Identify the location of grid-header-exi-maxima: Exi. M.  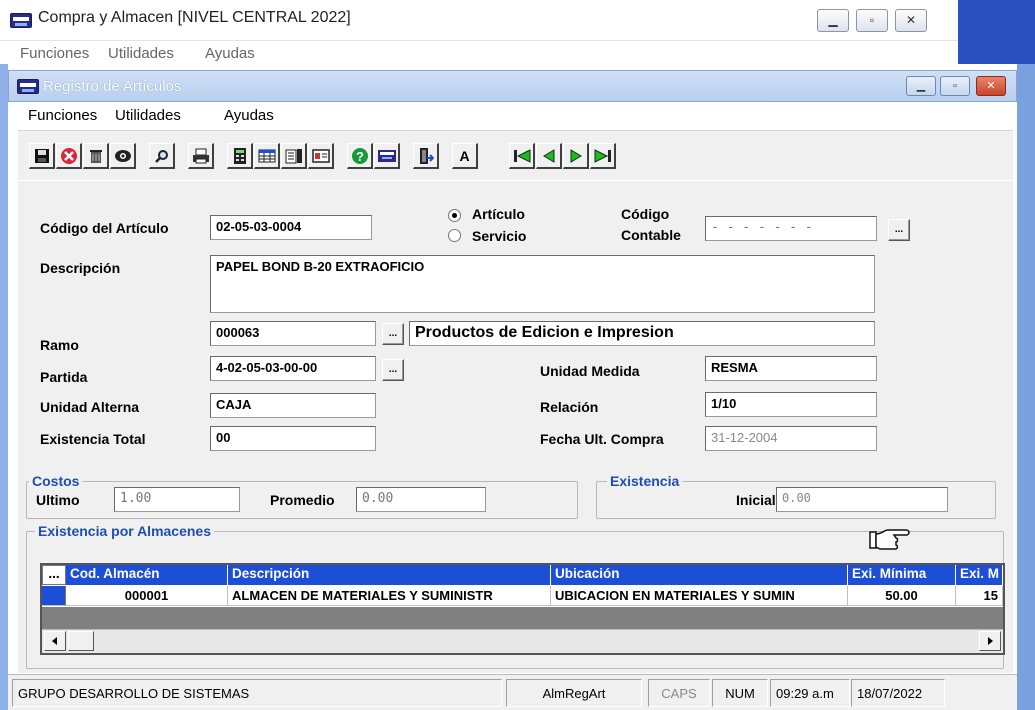
(979, 575).